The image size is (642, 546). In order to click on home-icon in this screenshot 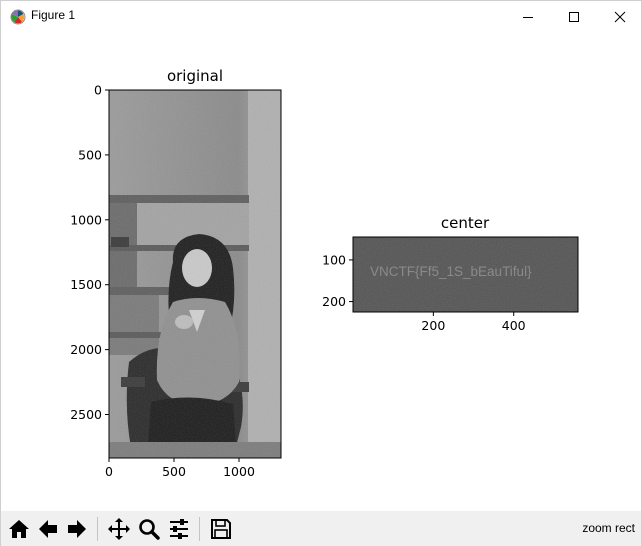, I will do `click(19, 529)`.